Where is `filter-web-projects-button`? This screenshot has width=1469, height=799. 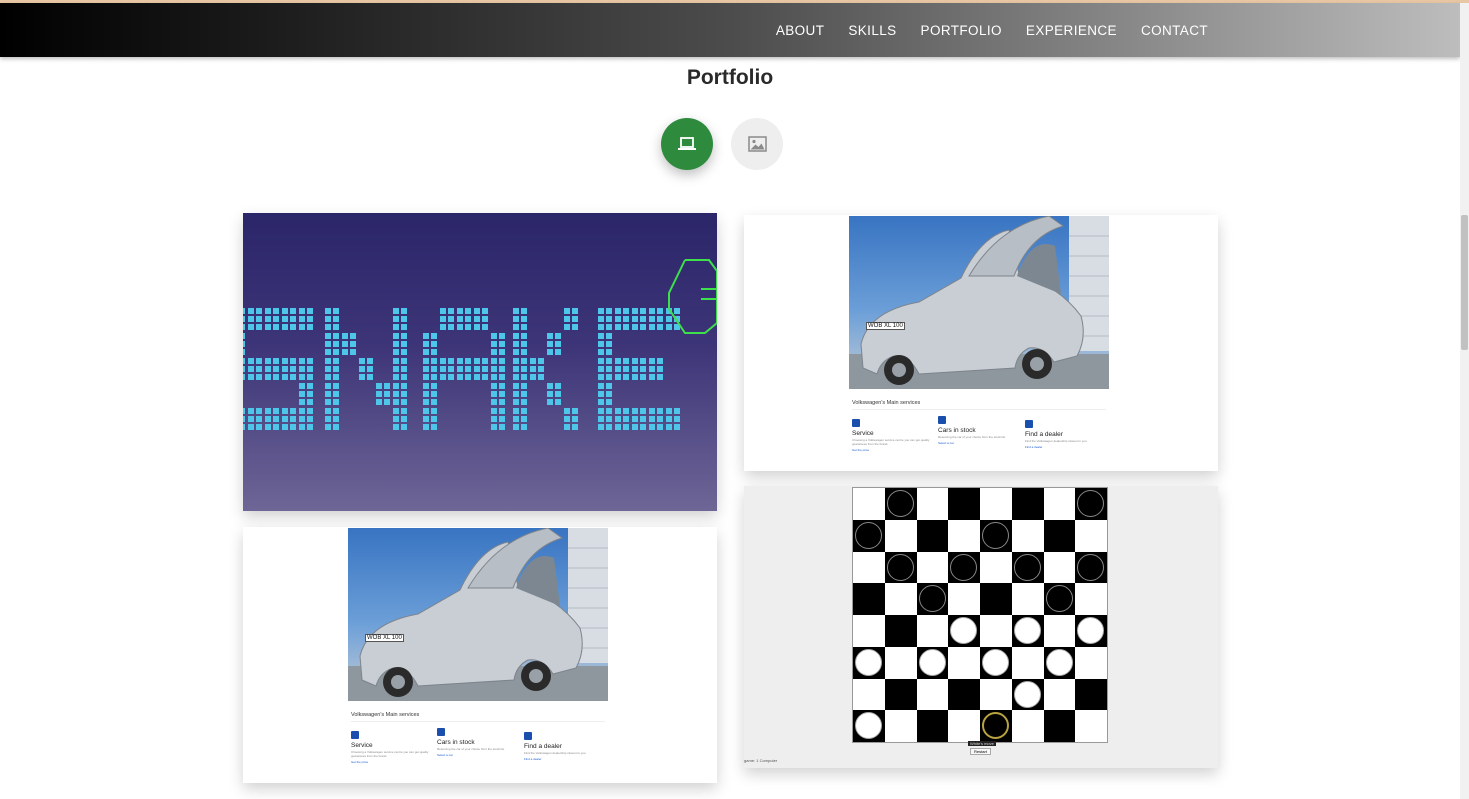 filter-web-projects-button is located at coordinates (687, 144).